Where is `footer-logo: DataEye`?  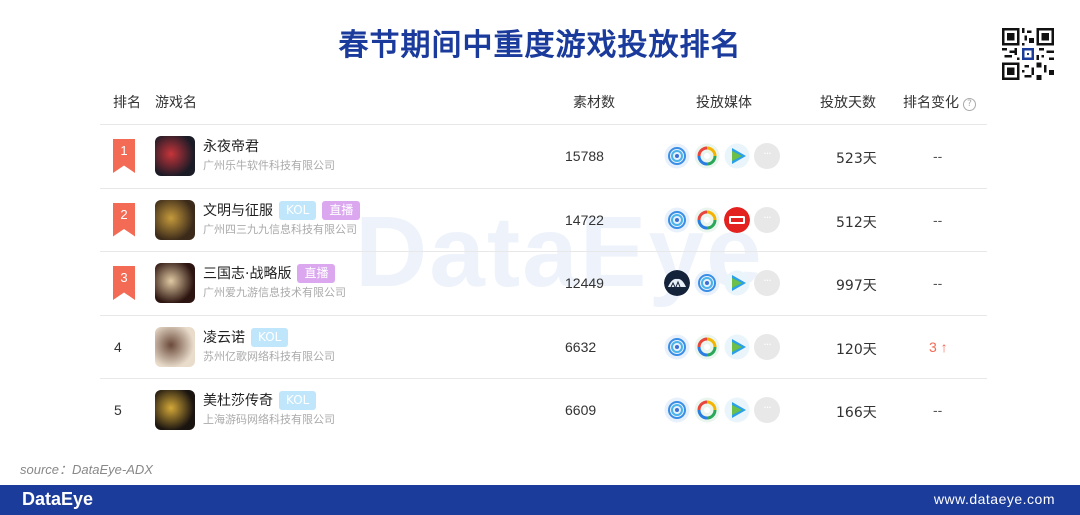 footer-logo: DataEye is located at coordinates (58, 499).